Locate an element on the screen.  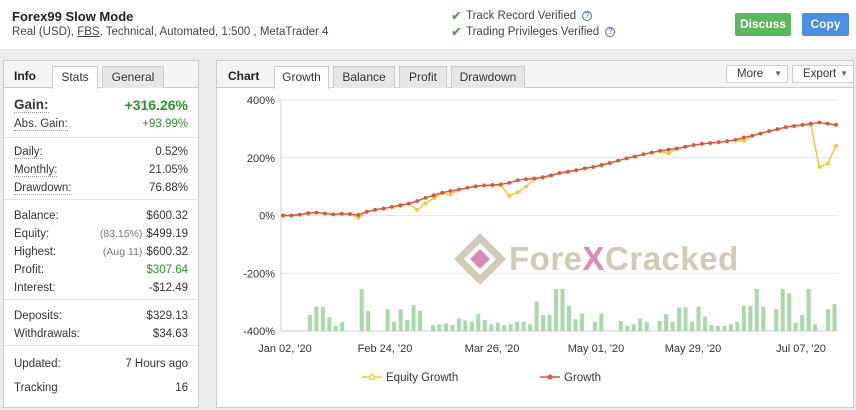
legend-growth-marker is located at coordinates (550, 377).